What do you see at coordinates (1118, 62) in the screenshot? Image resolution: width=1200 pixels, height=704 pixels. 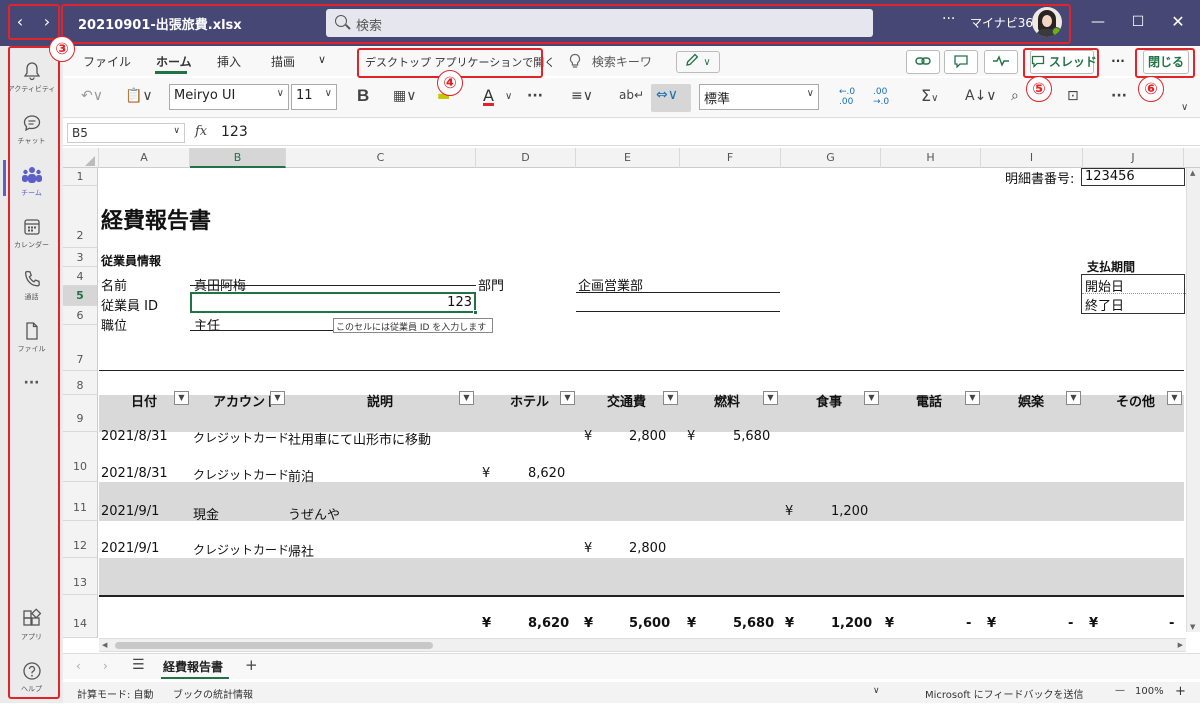 I see `more-actions-button: ···` at bounding box center [1118, 62].